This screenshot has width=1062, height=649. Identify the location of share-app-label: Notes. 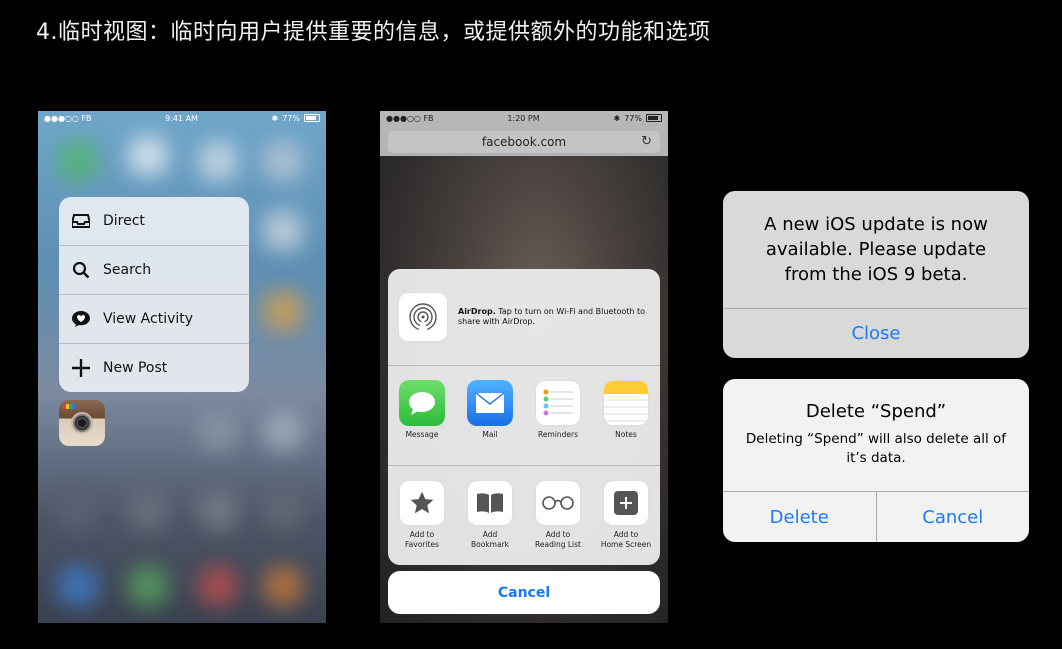
(626, 434).